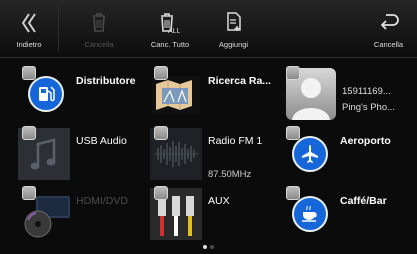 Image resolution: width=417 pixels, height=254 pixels. I want to click on tile-radio-fm: Radio FM 1 87.50MHz, so click(217, 153).